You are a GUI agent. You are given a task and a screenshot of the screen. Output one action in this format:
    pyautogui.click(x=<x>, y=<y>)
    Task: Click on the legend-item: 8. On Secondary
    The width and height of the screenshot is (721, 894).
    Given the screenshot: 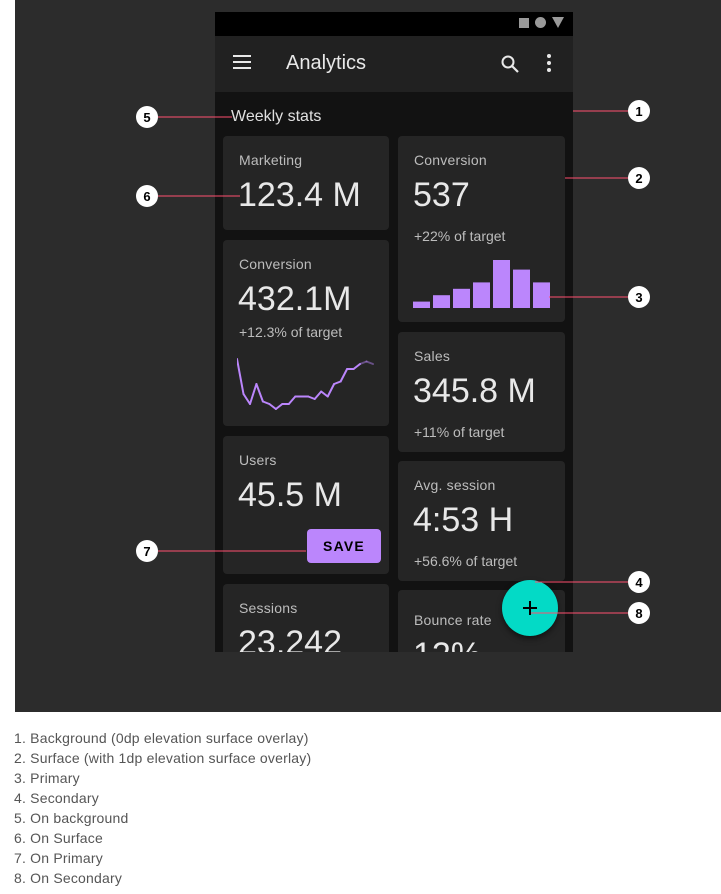 What is the action you would take?
    pyautogui.click(x=68, y=878)
    